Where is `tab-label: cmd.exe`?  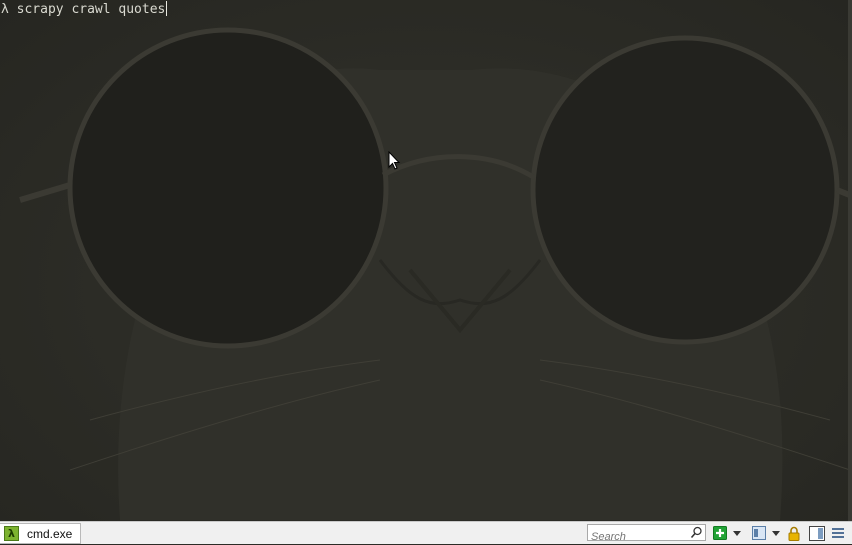
tab-label: cmd.exe is located at coordinates (50, 533).